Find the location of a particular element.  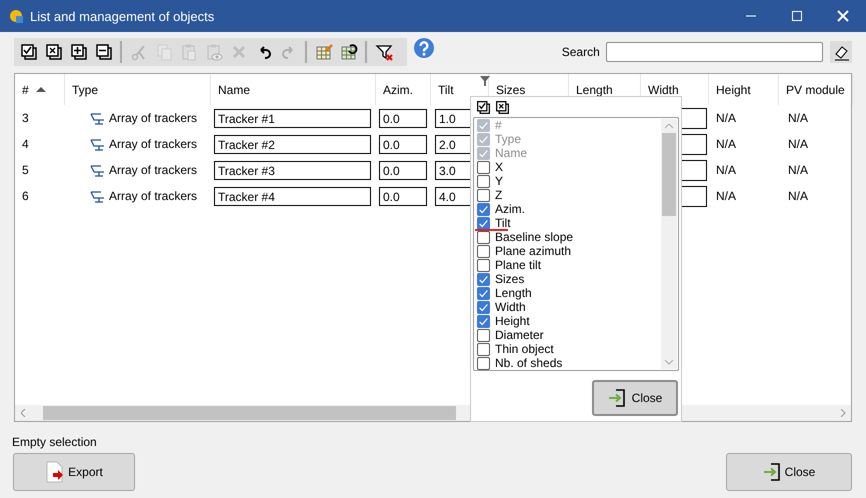

collapse-all-icon is located at coordinates (103, 52).